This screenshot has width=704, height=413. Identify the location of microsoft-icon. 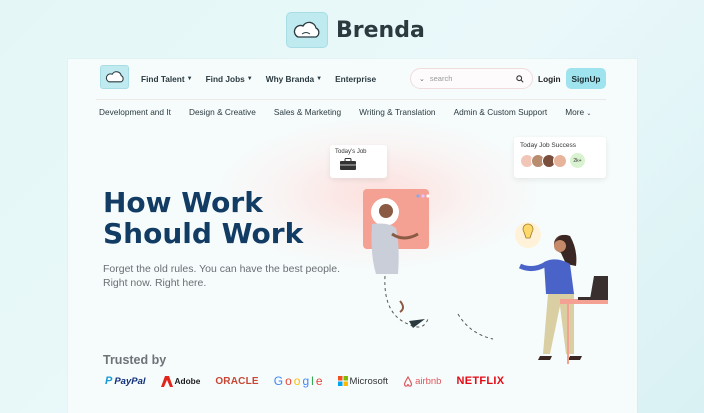
(342, 381).